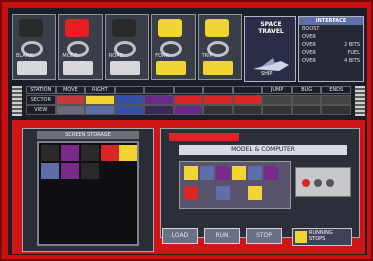 The width and height of the screenshot is (373, 261). Describe the element at coordinates (41, 110) in the screenshot. I see `grid-cell: VIEW` at that location.